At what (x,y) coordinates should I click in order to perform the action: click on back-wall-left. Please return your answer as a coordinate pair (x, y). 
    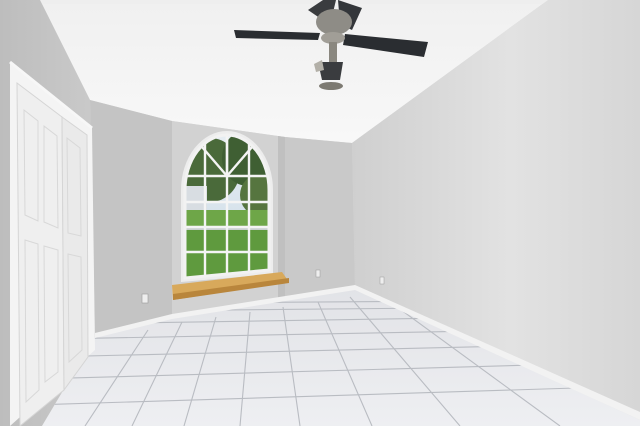
    Looking at the image, I should click on (131, 218).